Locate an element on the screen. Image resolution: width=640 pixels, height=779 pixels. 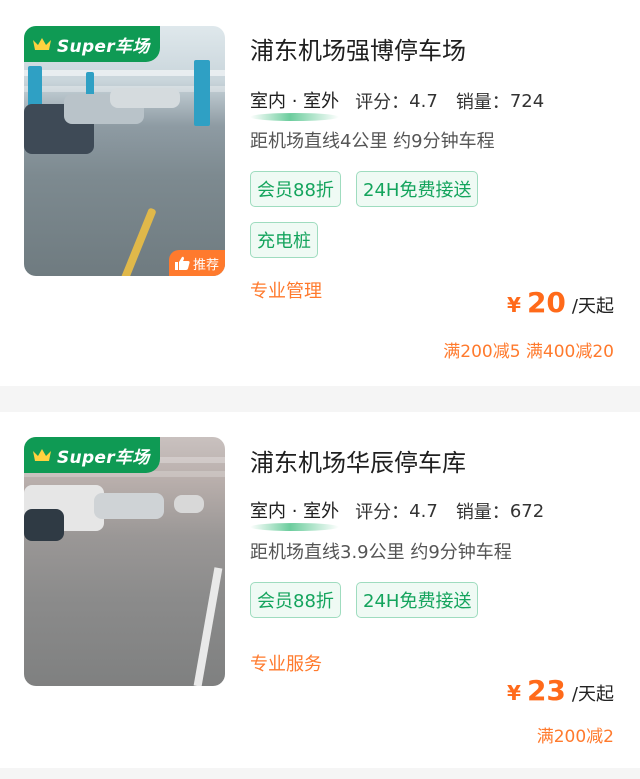
price: ¥ 23 /天起 is located at coordinates (560, 690).